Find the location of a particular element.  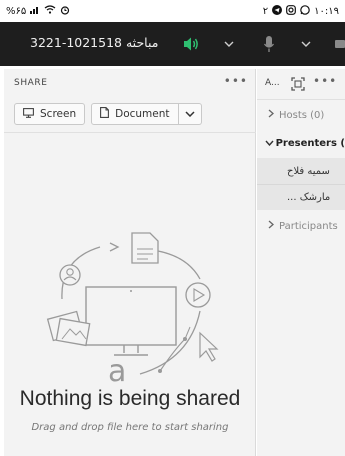

share-document-button: Document is located at coordinates (135, 114).